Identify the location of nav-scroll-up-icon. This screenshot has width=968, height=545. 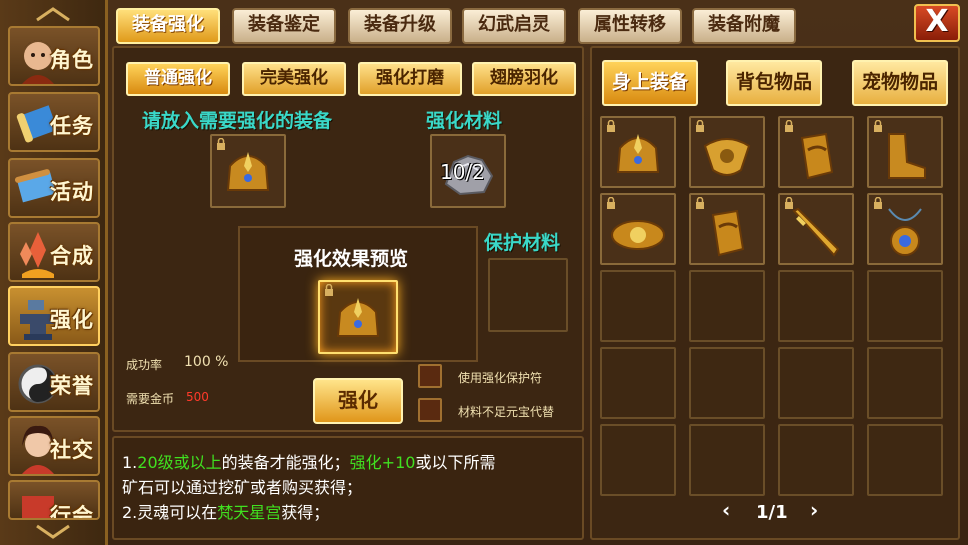
(53, 14).